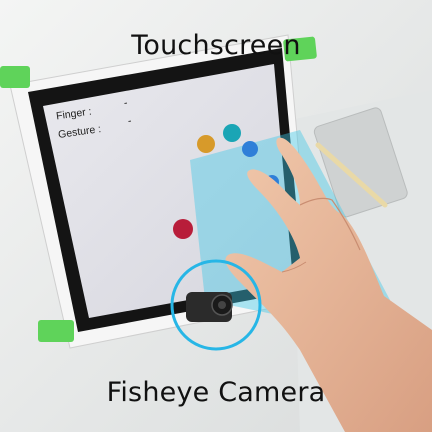 The image size is (432, 432). I want to click on dot-teal, so click(232, 133).